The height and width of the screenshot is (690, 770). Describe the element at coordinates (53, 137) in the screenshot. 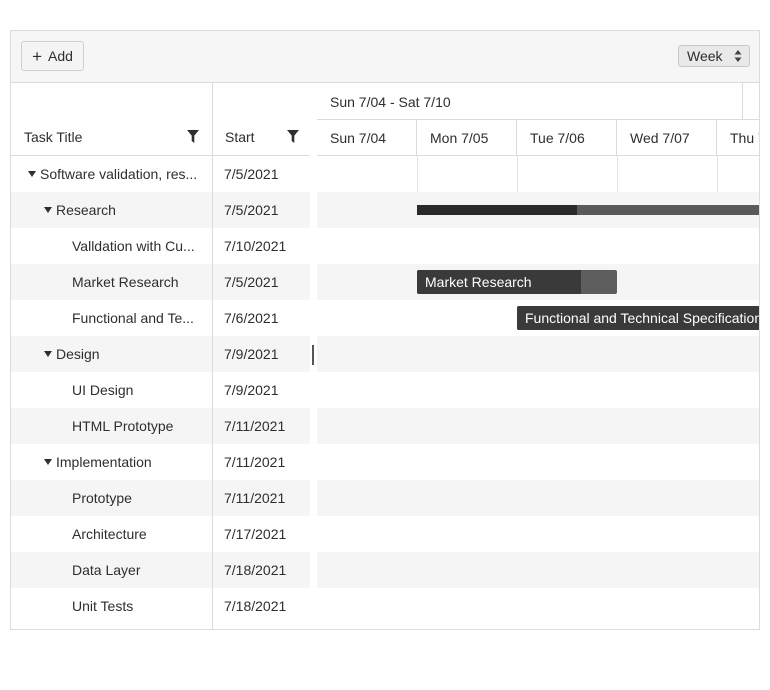

I see `column-header-title: Task Title` at that location.